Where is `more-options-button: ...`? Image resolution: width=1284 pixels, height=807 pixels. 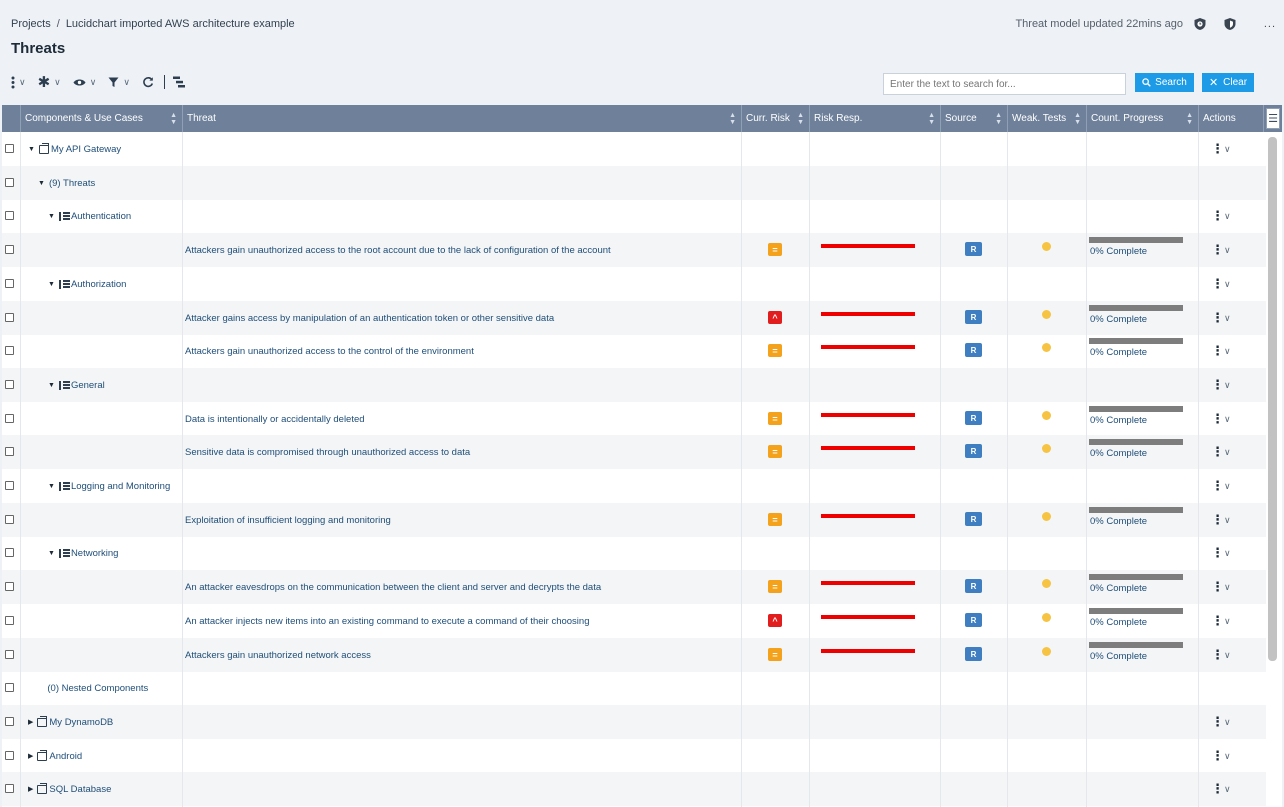 more-options-button: ... is located at coordinates (1270, 24).